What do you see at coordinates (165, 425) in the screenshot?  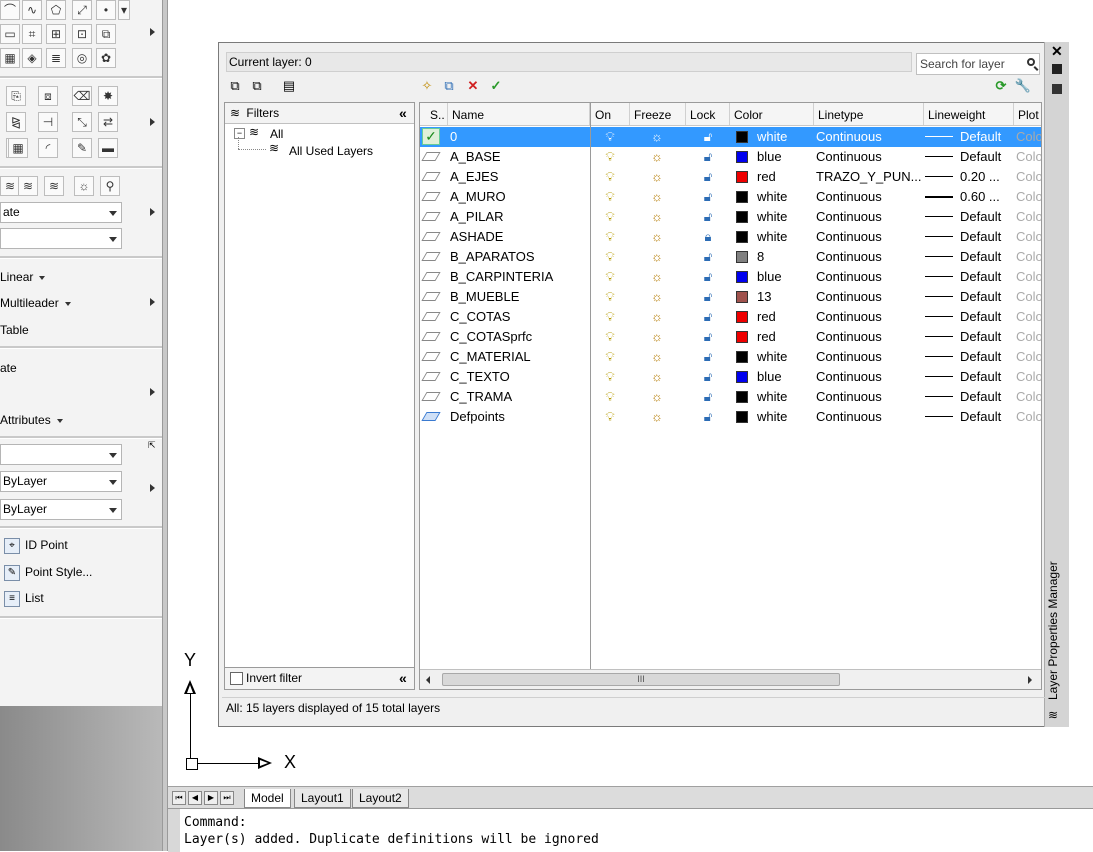 I see `panel-splitter` at bounding box center [165, 425].